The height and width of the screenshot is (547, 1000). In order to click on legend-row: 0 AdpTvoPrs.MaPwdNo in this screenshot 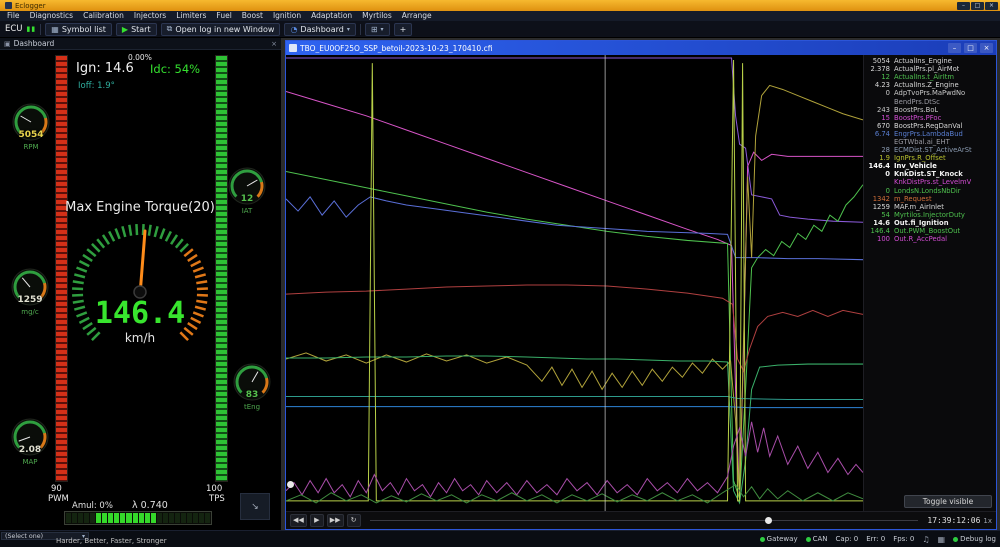, I will do `click(930, 93)`.